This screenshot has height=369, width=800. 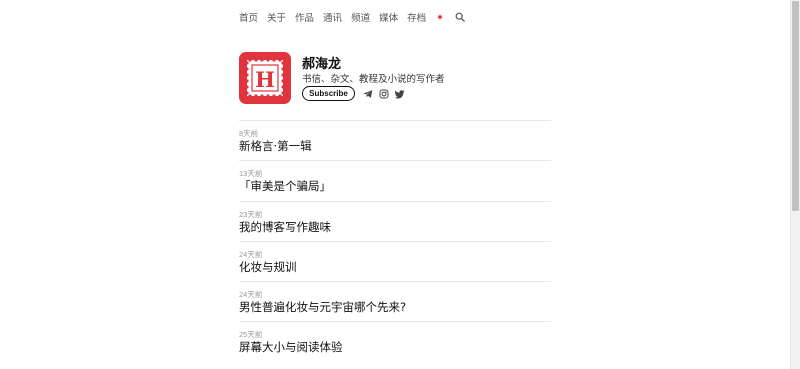 I want to click on author-name: 郝海龙, so click(x=322, y=64).